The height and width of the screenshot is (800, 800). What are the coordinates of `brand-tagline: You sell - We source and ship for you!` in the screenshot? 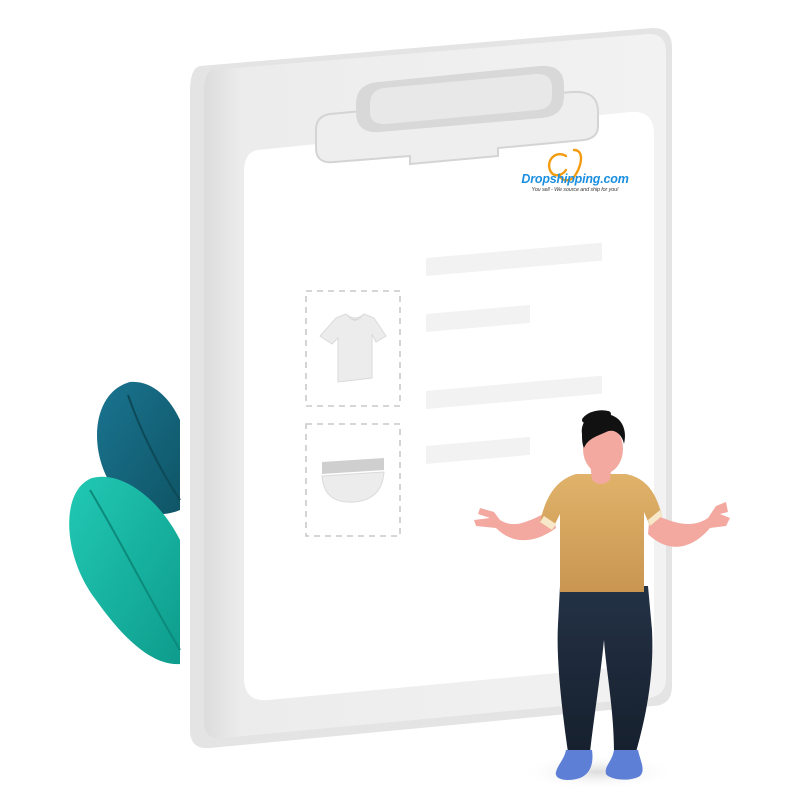 It's located at (575, 190).